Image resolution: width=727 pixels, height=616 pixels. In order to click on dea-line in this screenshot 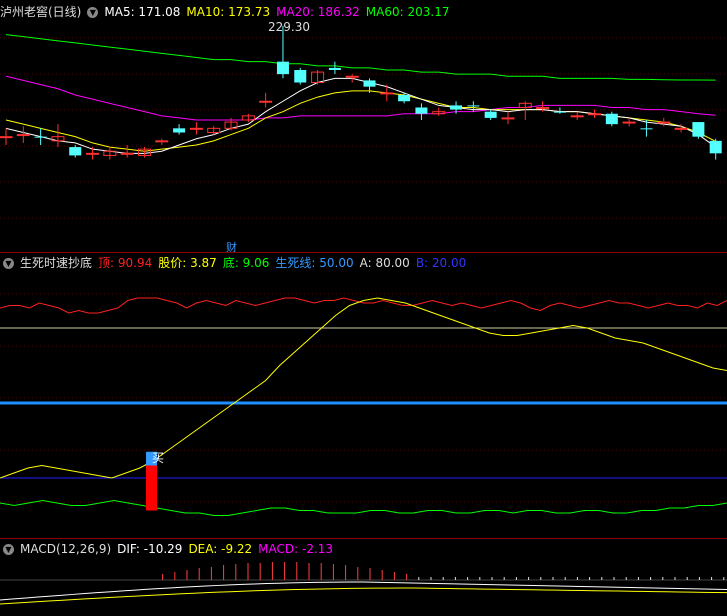, I will do `click(363, 596)`.